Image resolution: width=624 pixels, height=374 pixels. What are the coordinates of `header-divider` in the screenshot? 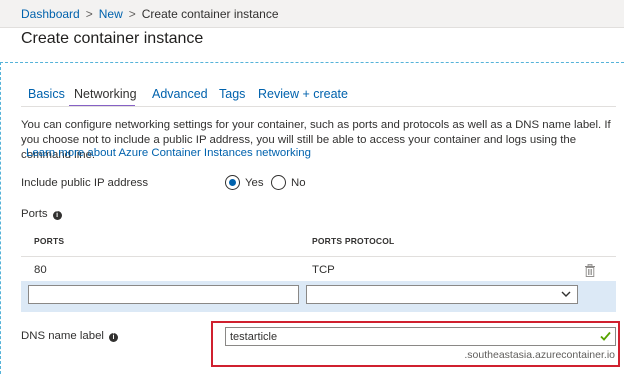 It's located at (318, 256).